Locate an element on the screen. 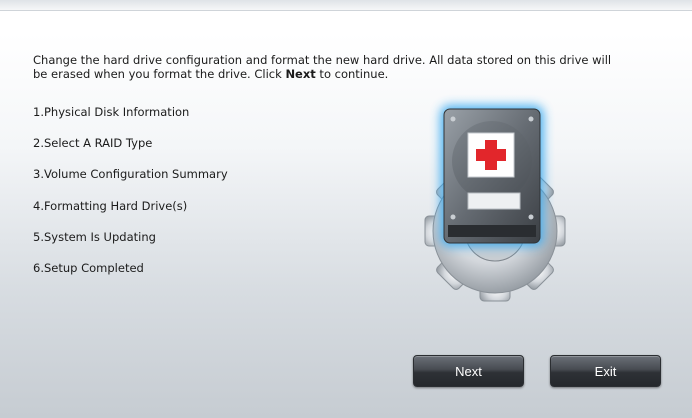  exit-button: Exit is located at coordinates (605, 371).